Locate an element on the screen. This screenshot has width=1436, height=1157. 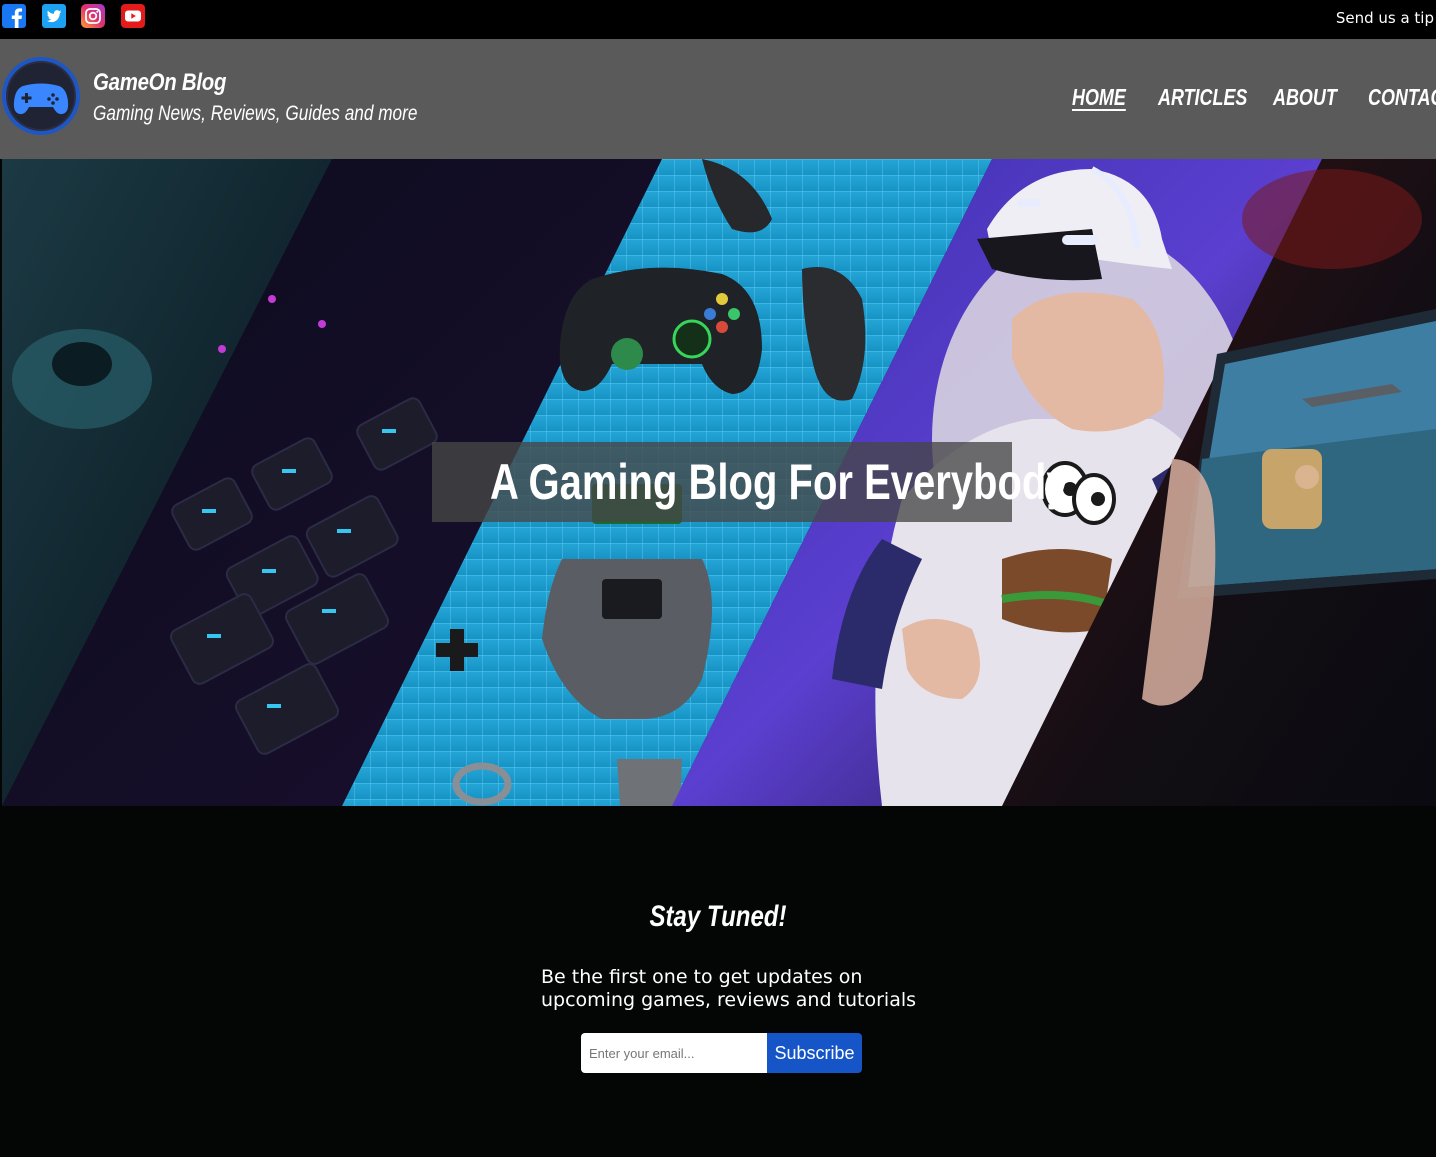
nav-articles: ARTICLES is located at coordinates (1202, 97).